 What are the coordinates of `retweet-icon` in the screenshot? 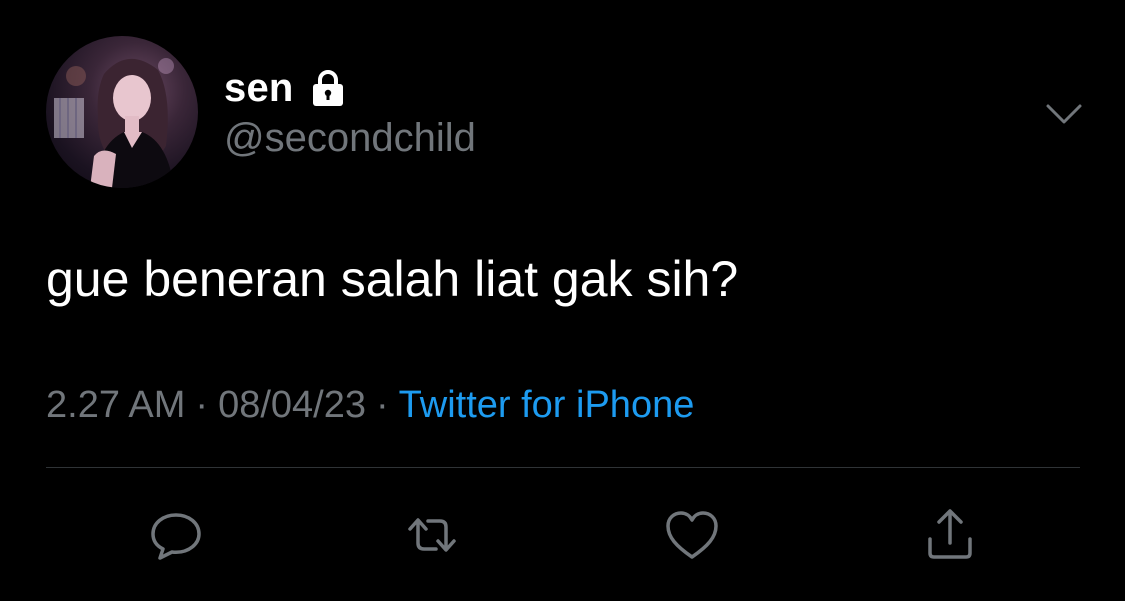 It's located at (432, 535).